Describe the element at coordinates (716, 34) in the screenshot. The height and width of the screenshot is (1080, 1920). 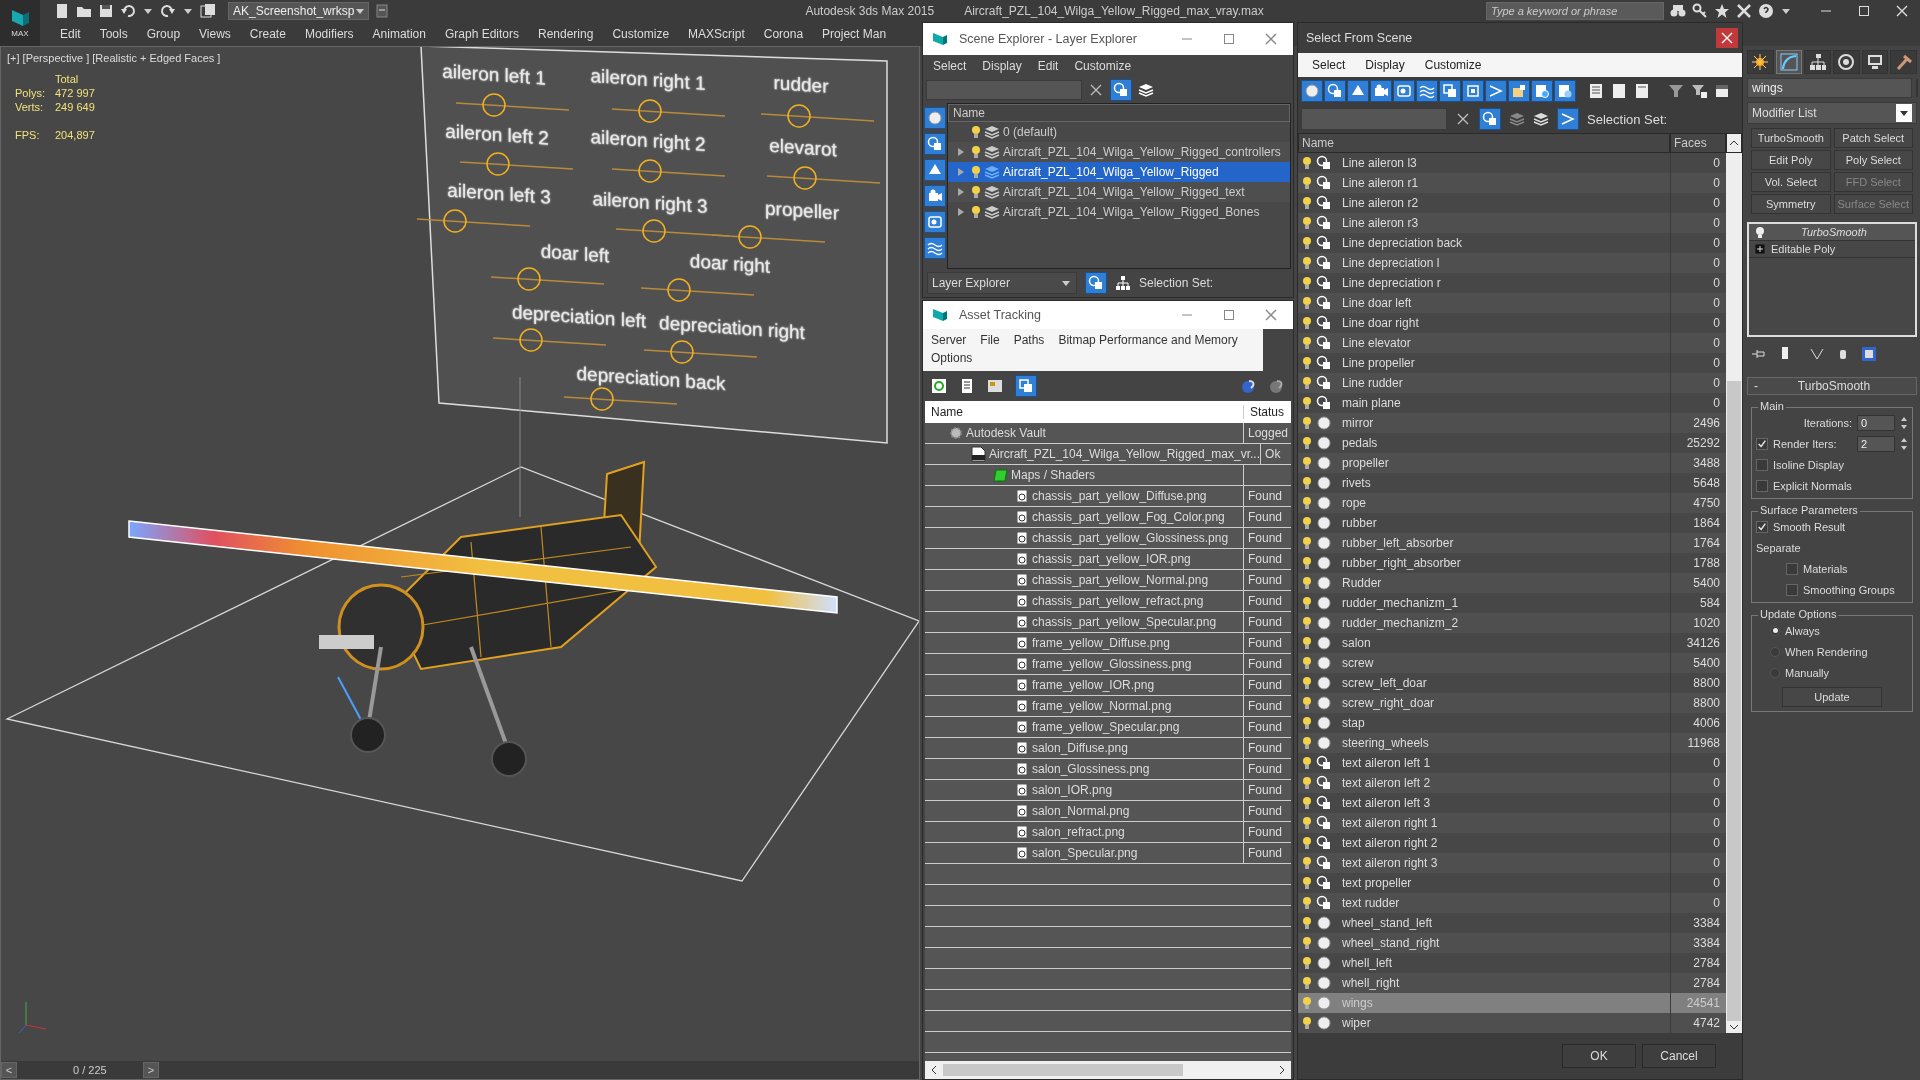
I see `menu-item: MAXScript` at that location.